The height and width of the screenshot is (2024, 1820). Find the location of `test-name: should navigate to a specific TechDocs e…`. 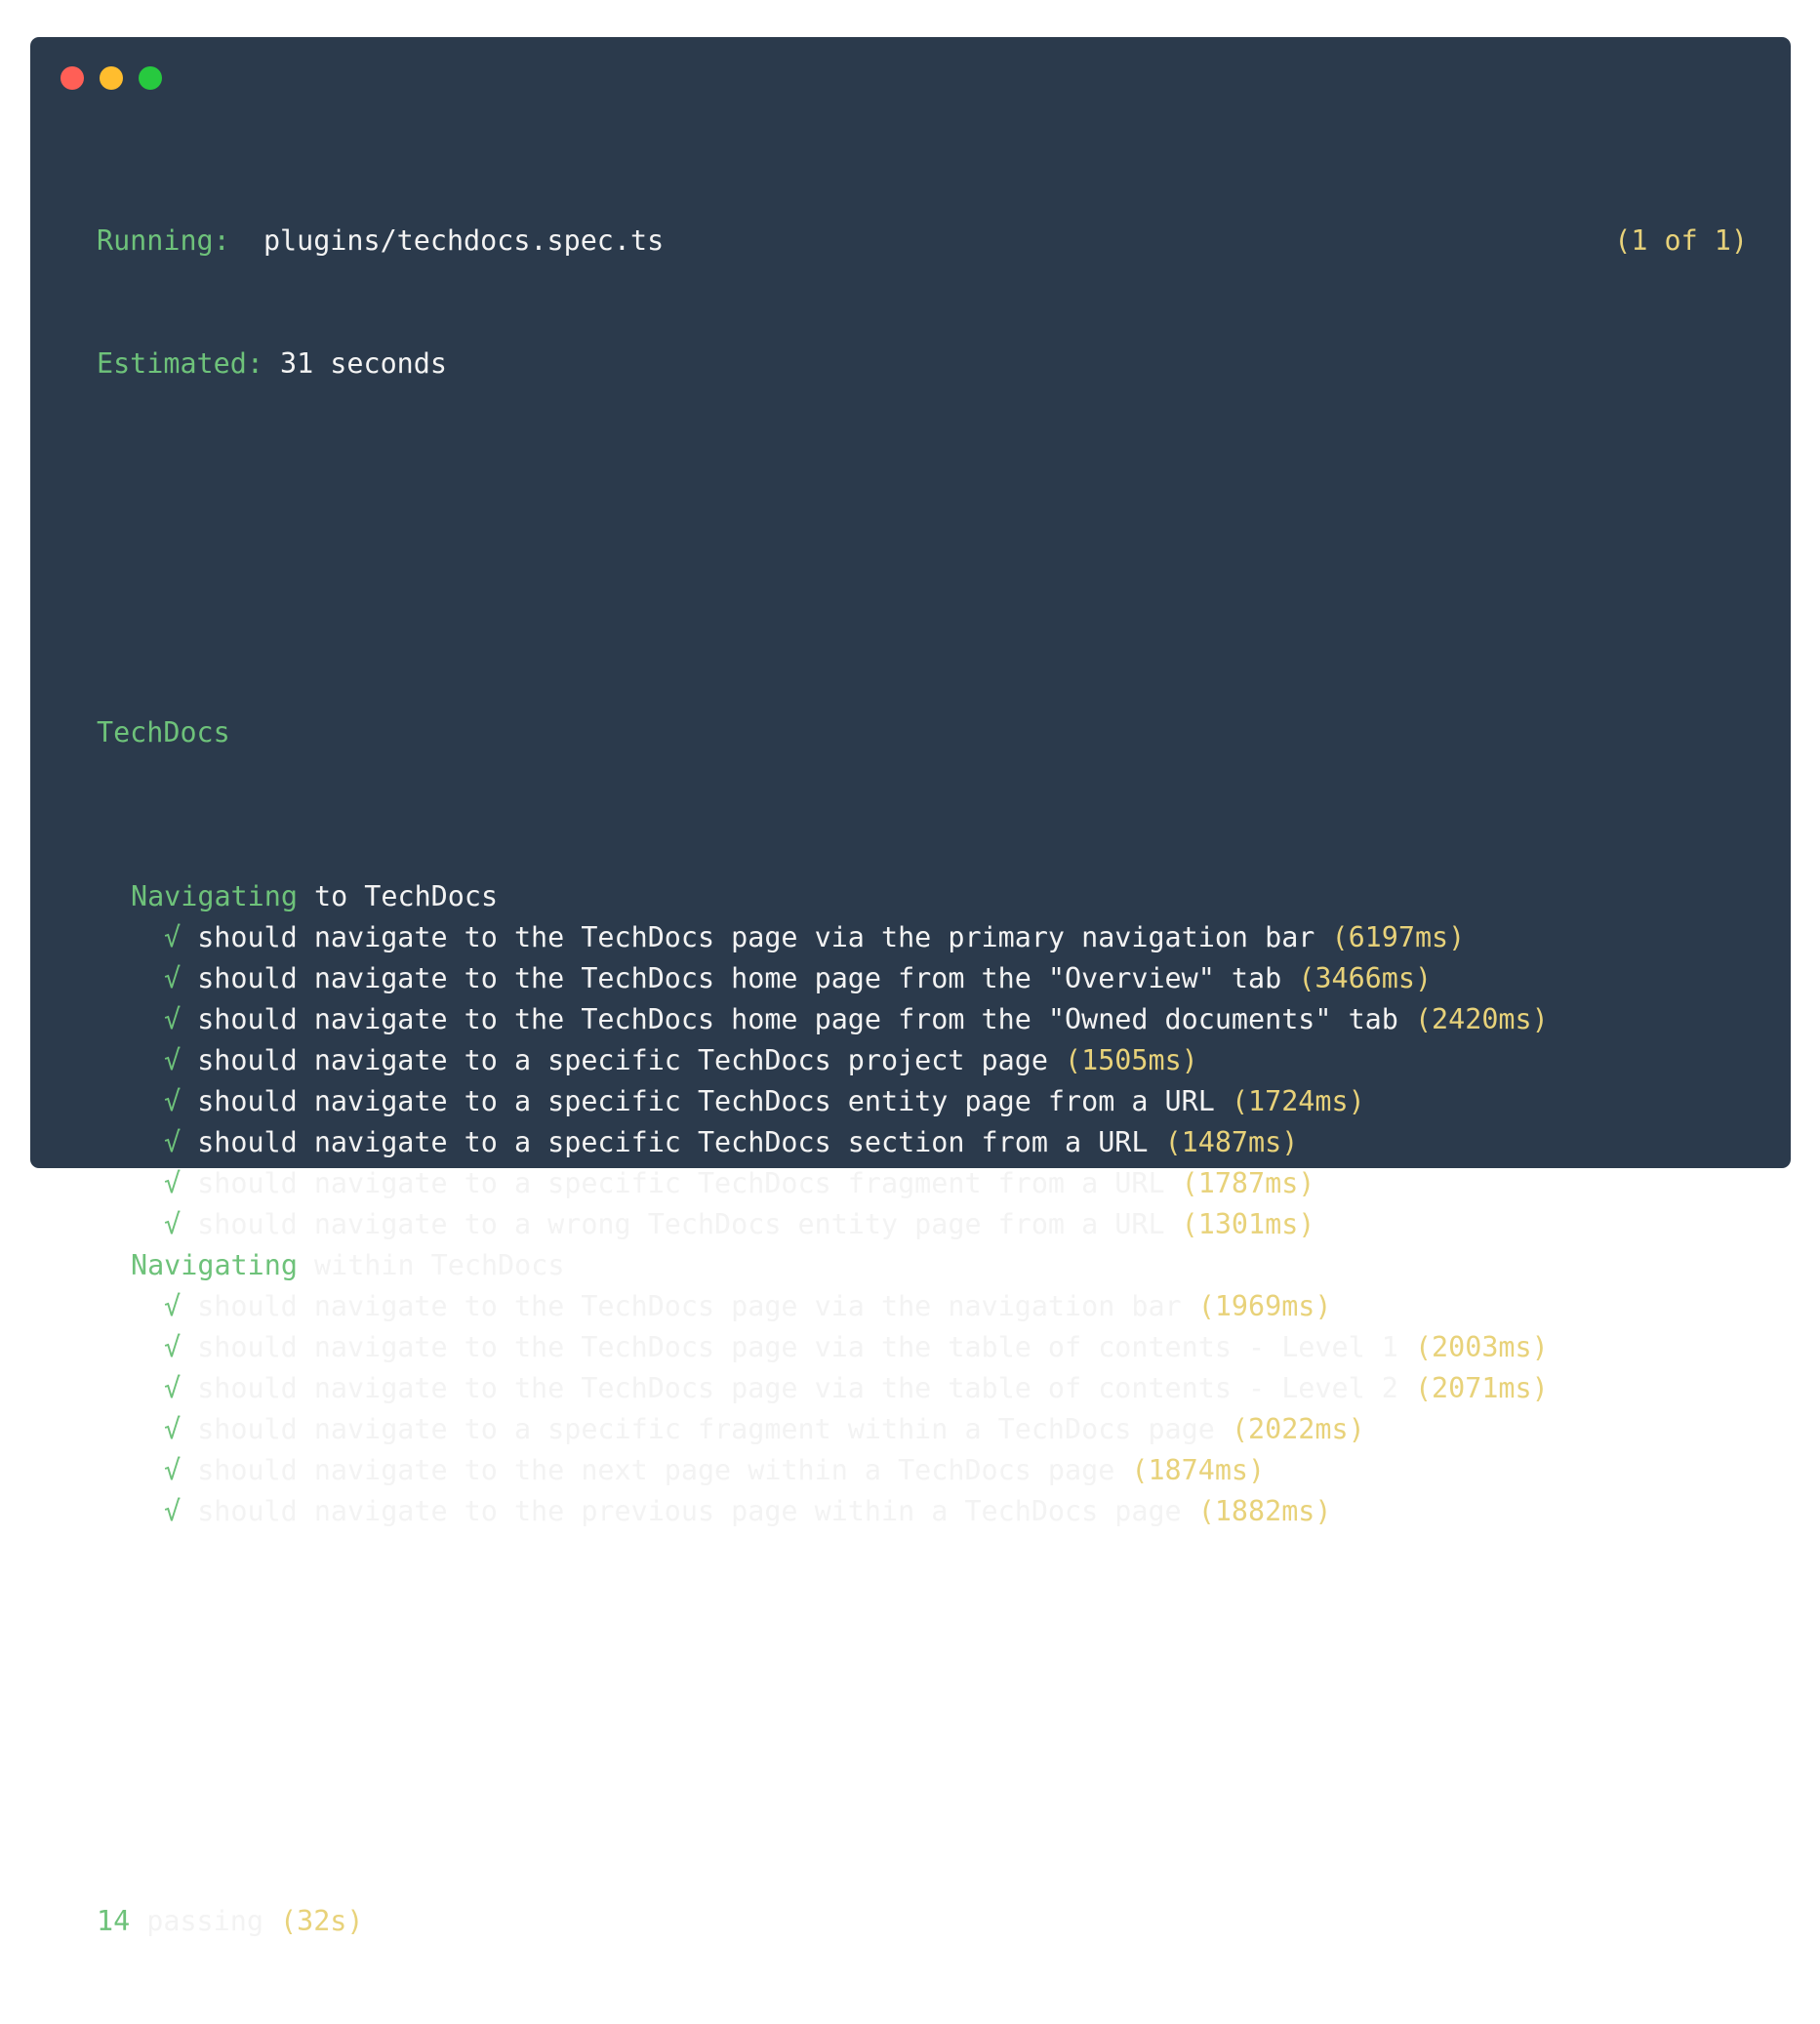

test-name: should navigate to a specific TechDocs e… is located at coordinates (706, 1101).